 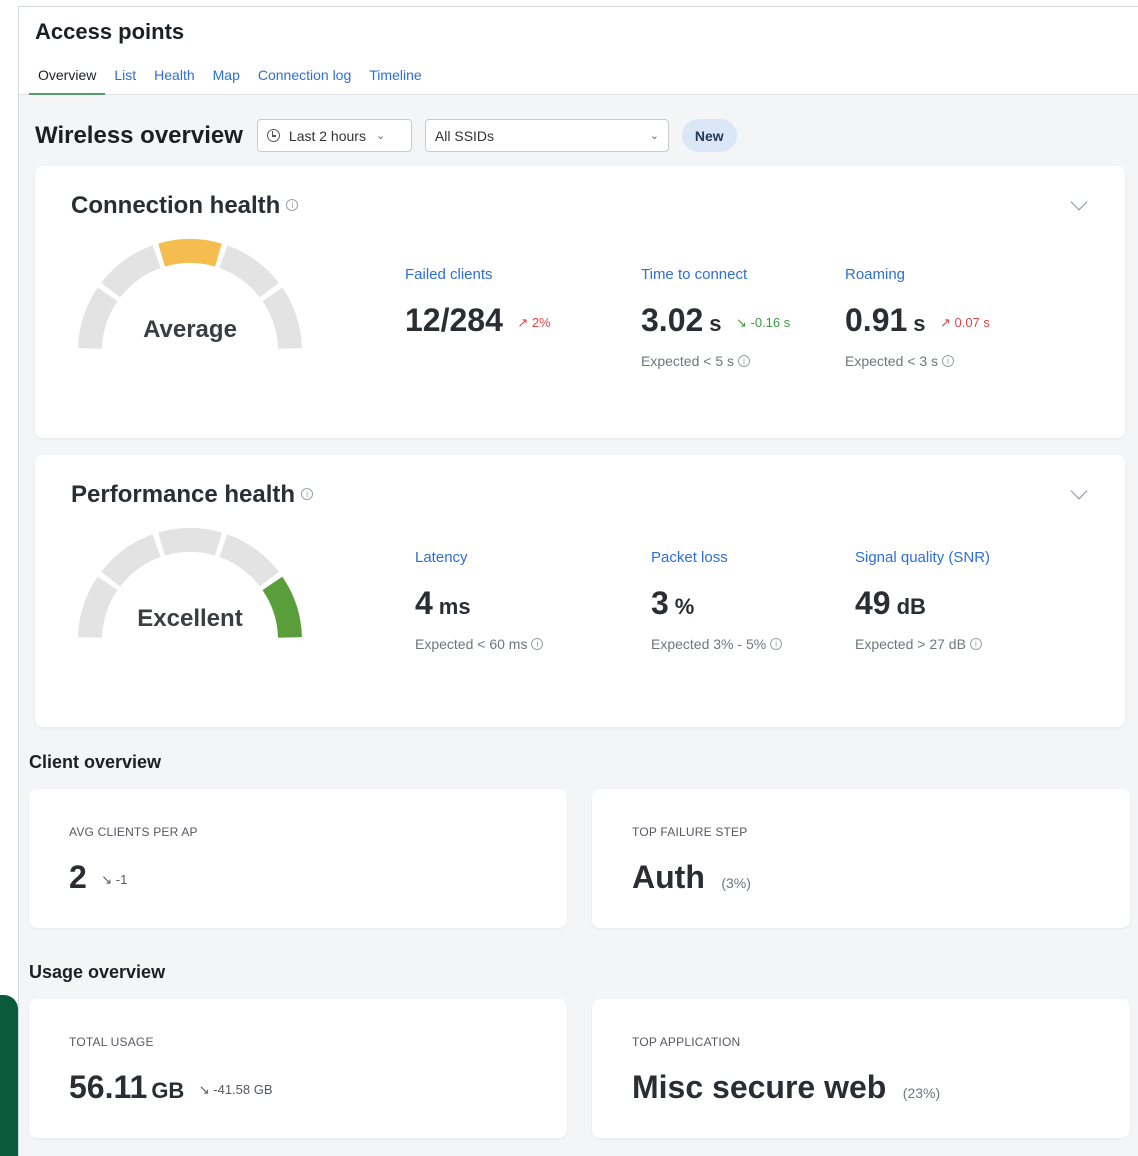 I want to click on metric-packet-loss: Packet loss 3% Expected 3% - 5% i, so click(x=717, y=600).